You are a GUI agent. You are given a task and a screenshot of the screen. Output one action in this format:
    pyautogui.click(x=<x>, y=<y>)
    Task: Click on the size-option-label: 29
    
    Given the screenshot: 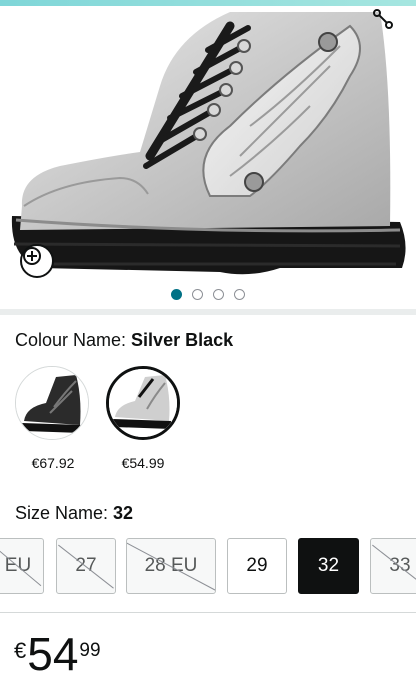 What is the action you would take?
    pyautogui.click(x=257, y=565)
    